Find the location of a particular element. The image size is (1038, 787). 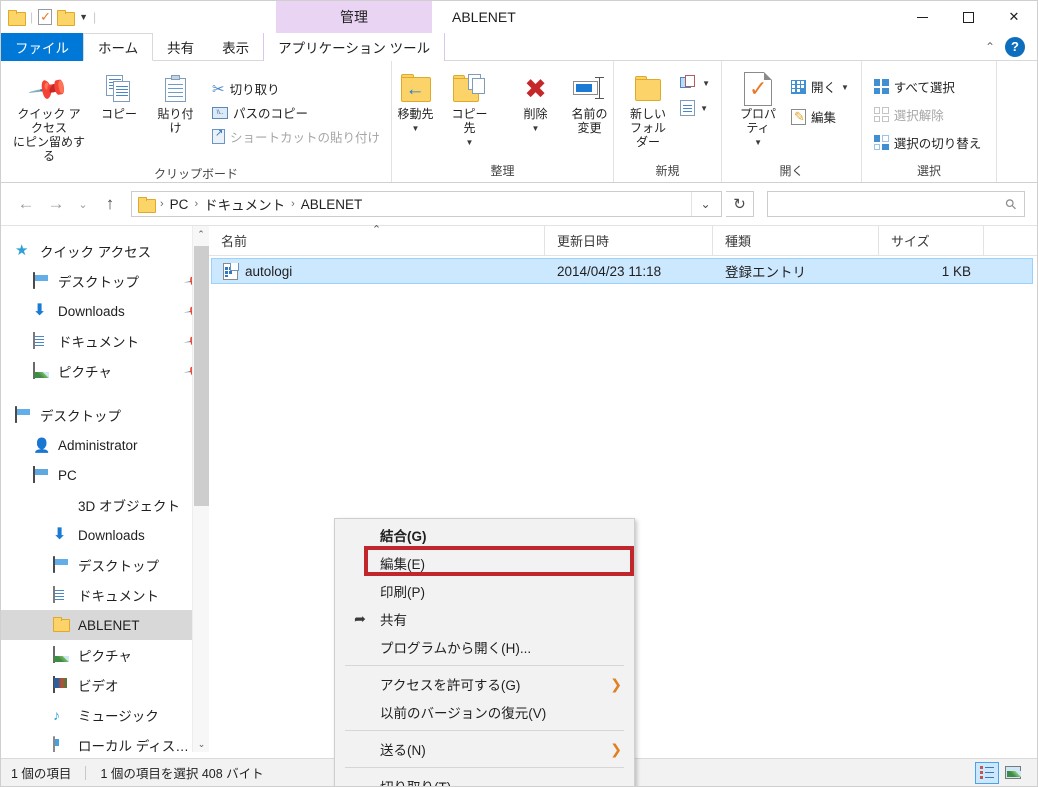

tab-application-tools: アプリケーション ツール is located at coordinates (354, 47).